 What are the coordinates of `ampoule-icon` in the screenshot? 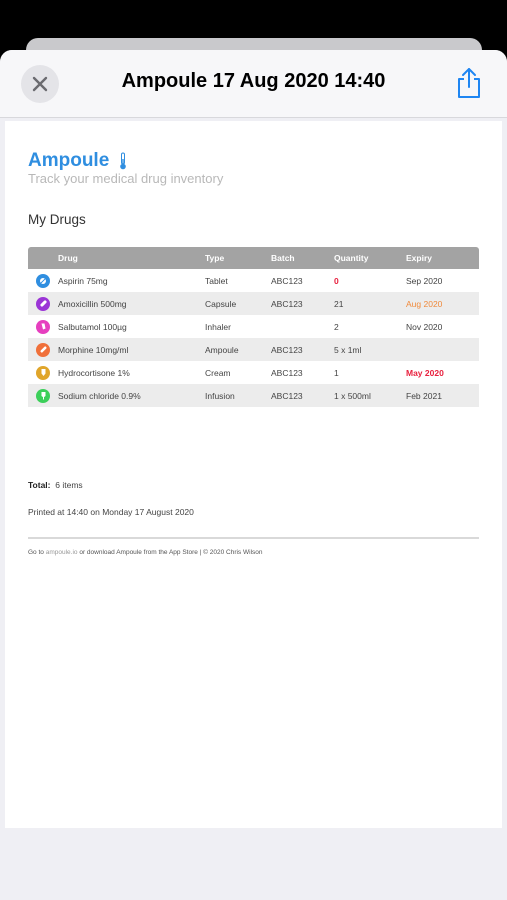 It's located at (43, 349).